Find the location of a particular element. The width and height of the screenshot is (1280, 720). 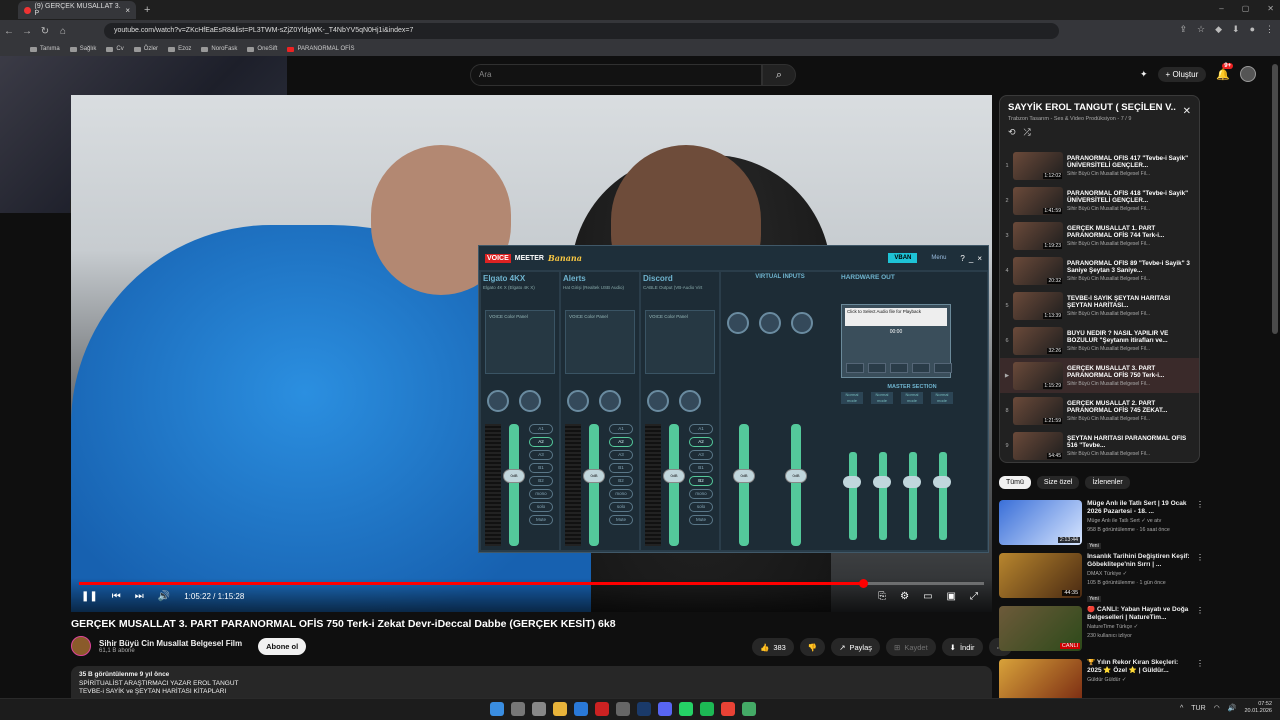

playlist-thumbnail: 20:32 is located at coordinates (1038, 270).